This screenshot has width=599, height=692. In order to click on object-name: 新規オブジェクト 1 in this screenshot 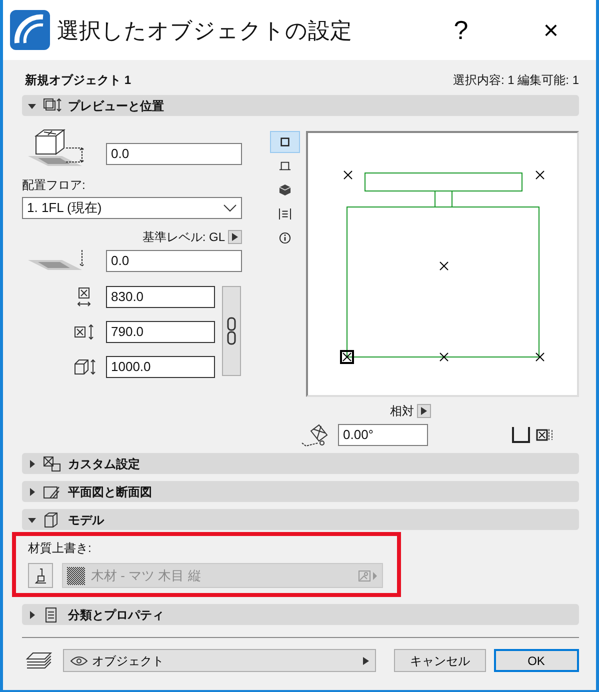, I will do `click(78, 80)`.